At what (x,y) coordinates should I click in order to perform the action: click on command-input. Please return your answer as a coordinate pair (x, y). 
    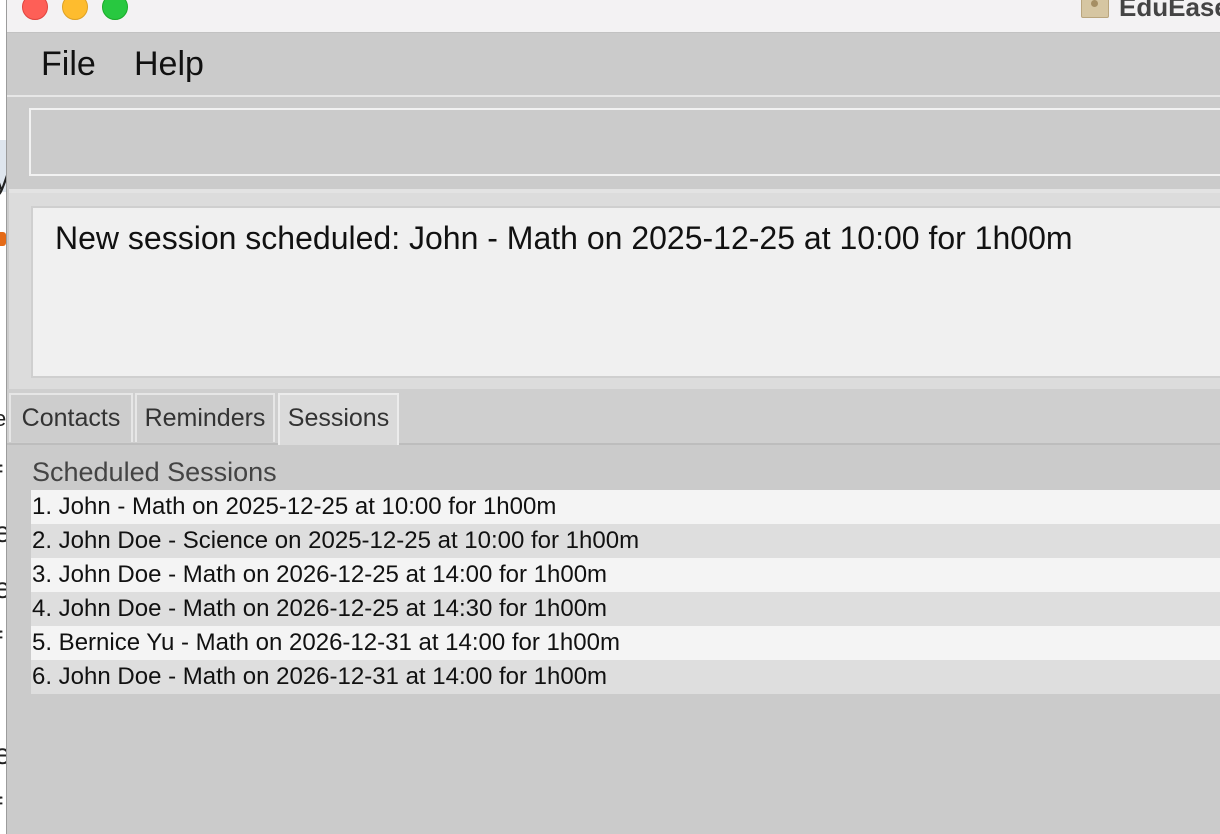
    Looking at the image, I should click on (624, 142).